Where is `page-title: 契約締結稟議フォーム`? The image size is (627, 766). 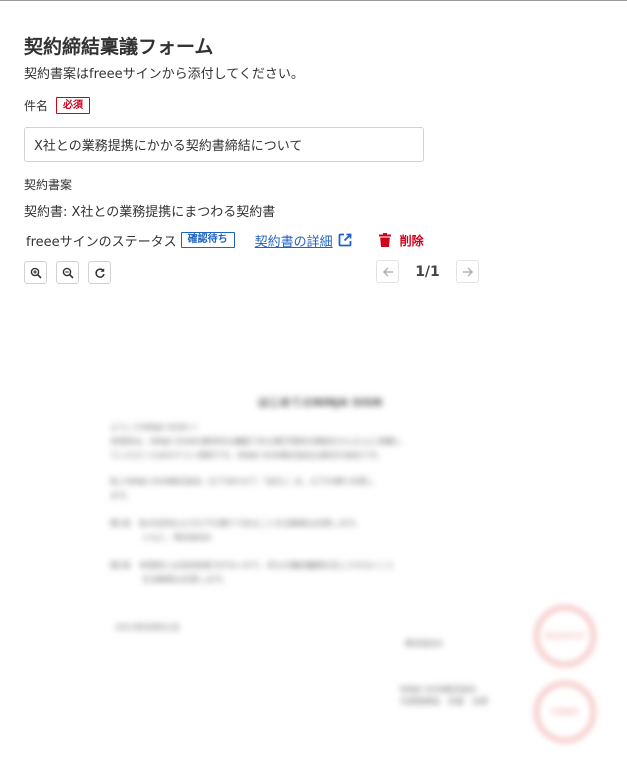
page-title: 契約締結稟議フォーム is located at coordinates (119, 47).